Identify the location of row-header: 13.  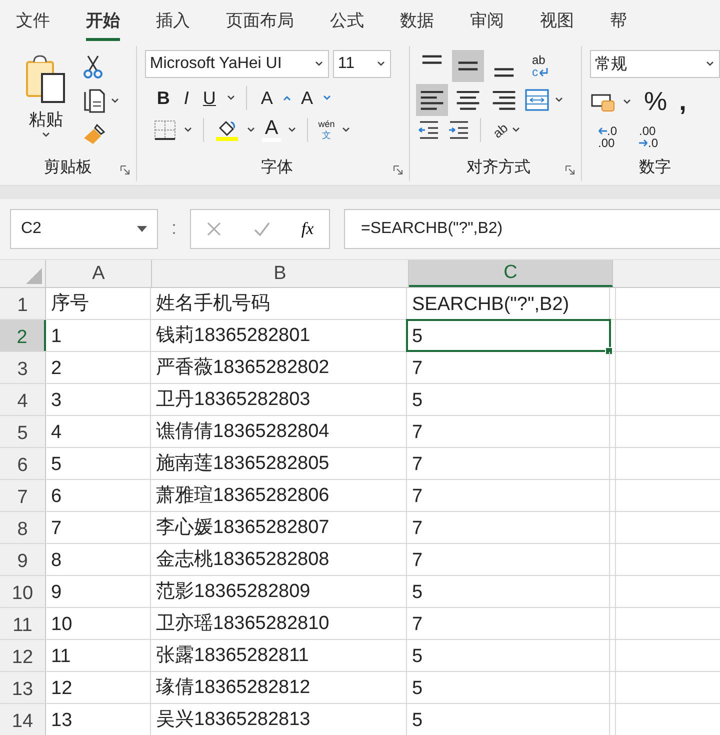
(23, 687).